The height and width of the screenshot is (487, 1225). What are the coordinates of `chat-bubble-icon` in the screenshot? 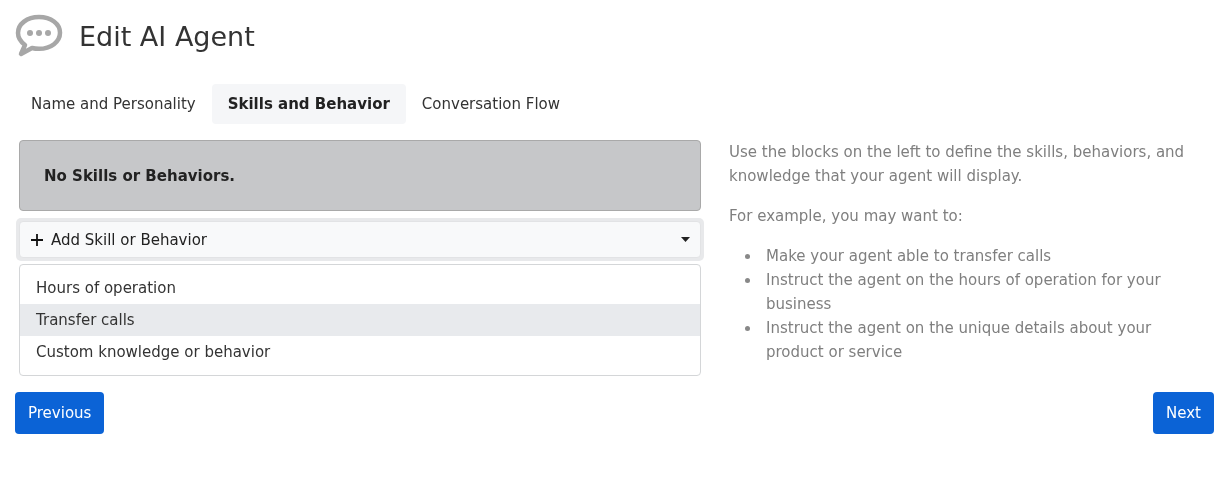 It's located at (39, 36).